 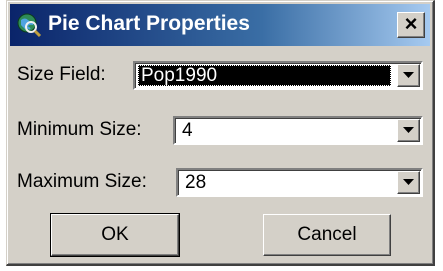 I want to click on size-field-select: Pop1990, so click(x=278, y=75).